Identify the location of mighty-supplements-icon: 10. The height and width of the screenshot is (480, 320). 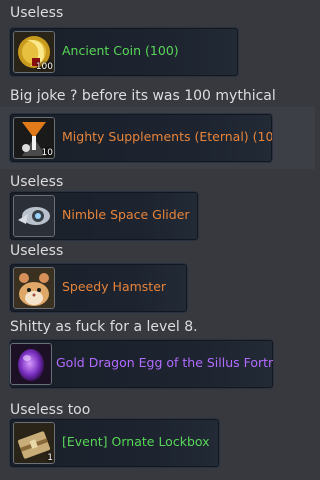
(34, 138).